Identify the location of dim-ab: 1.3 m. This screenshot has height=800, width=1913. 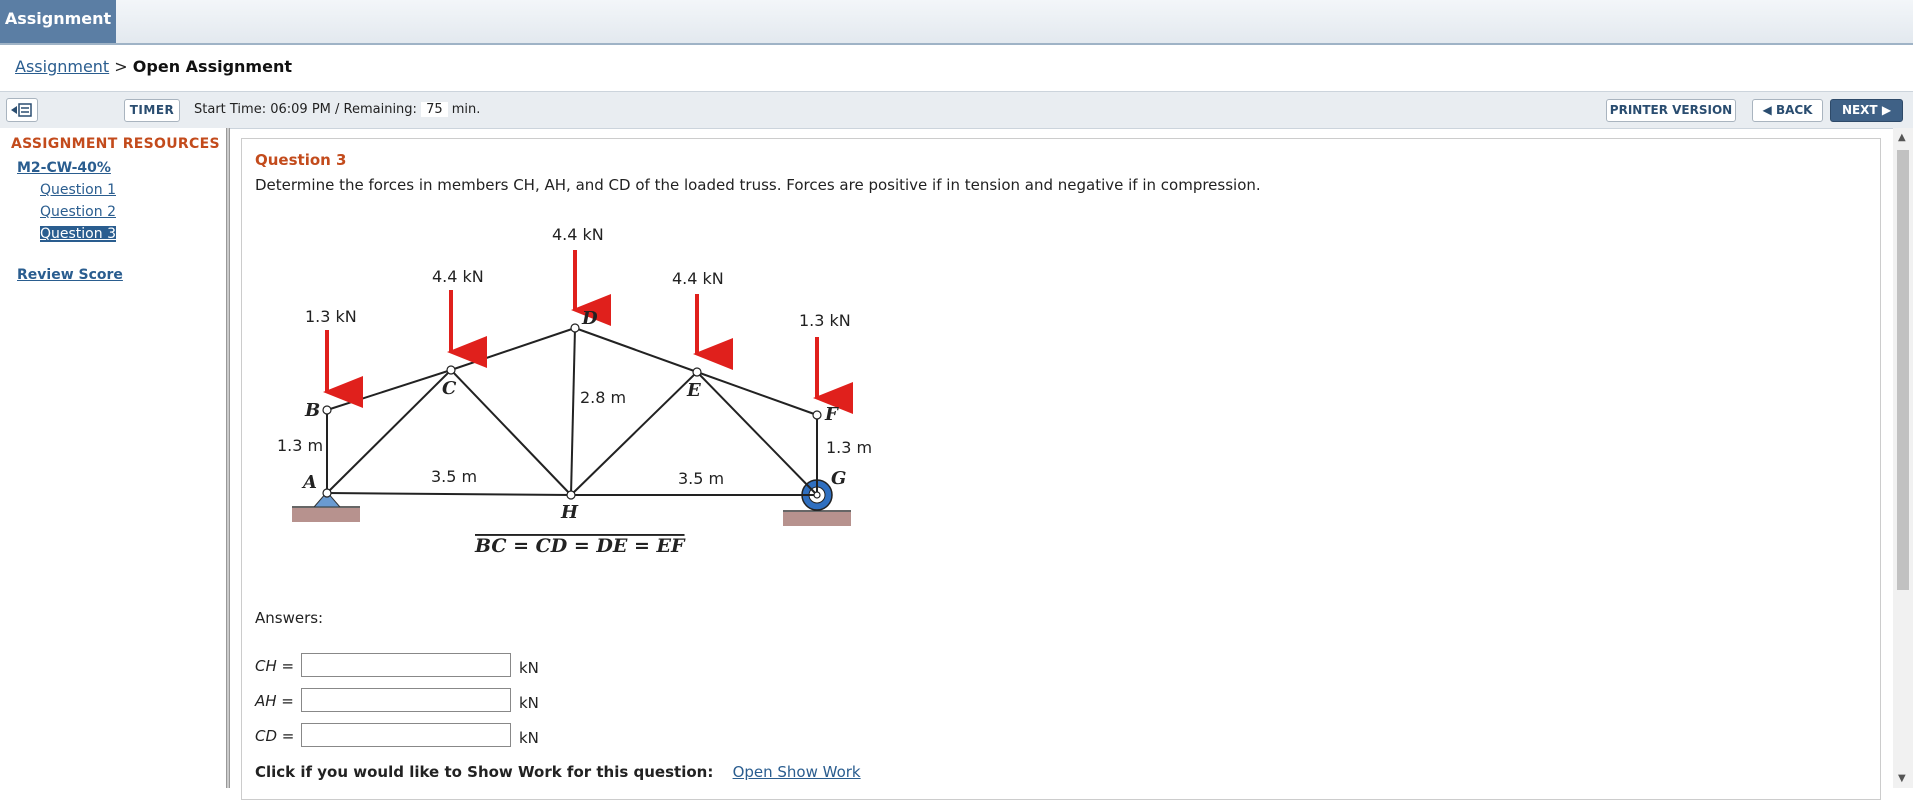
(300, 445).